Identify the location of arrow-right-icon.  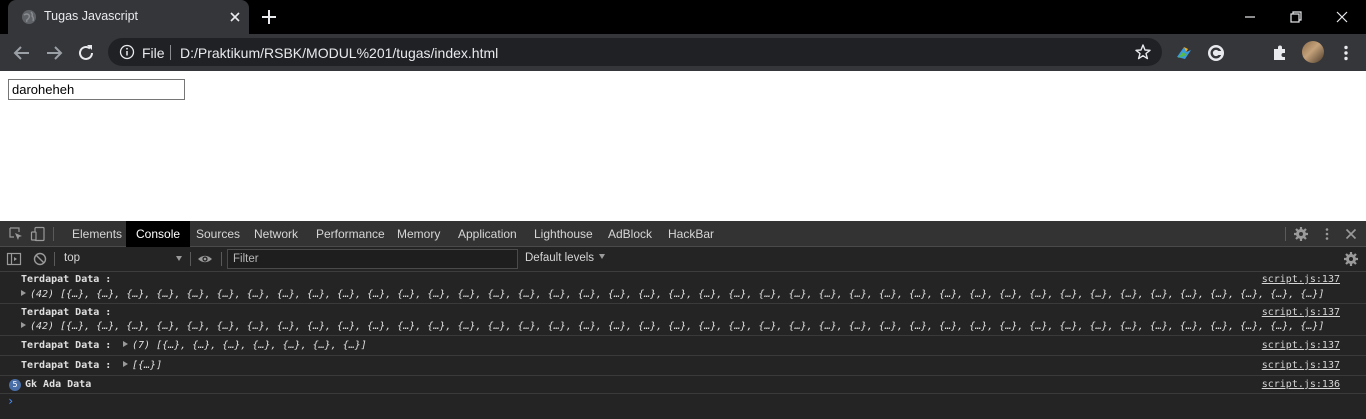
(54, 53).